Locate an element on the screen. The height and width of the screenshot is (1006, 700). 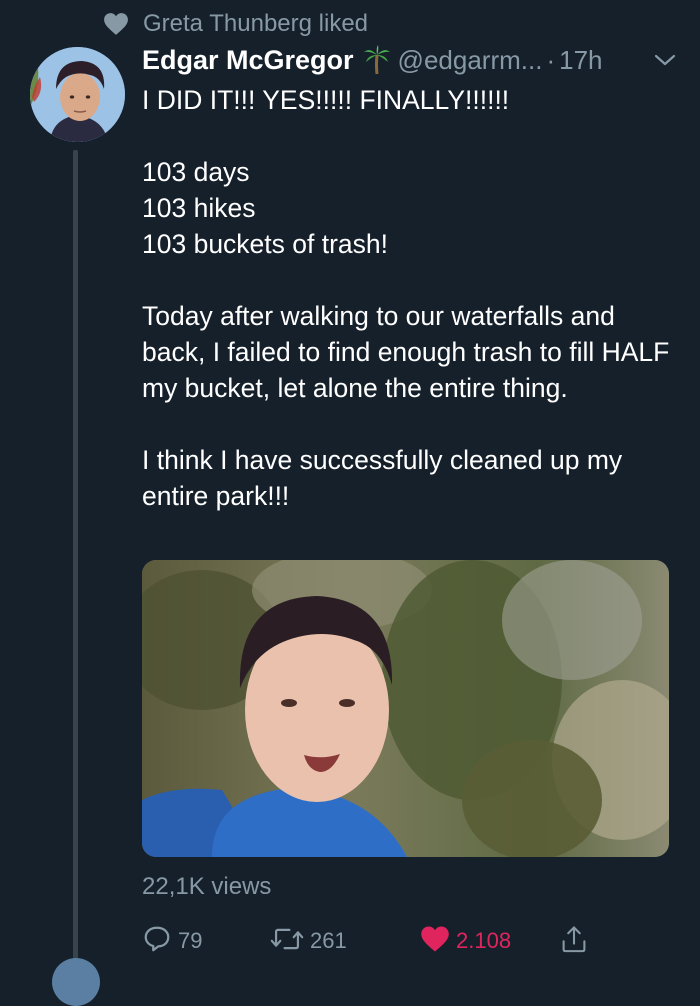
heart-filled-icon is located at coordinates (435, 941).